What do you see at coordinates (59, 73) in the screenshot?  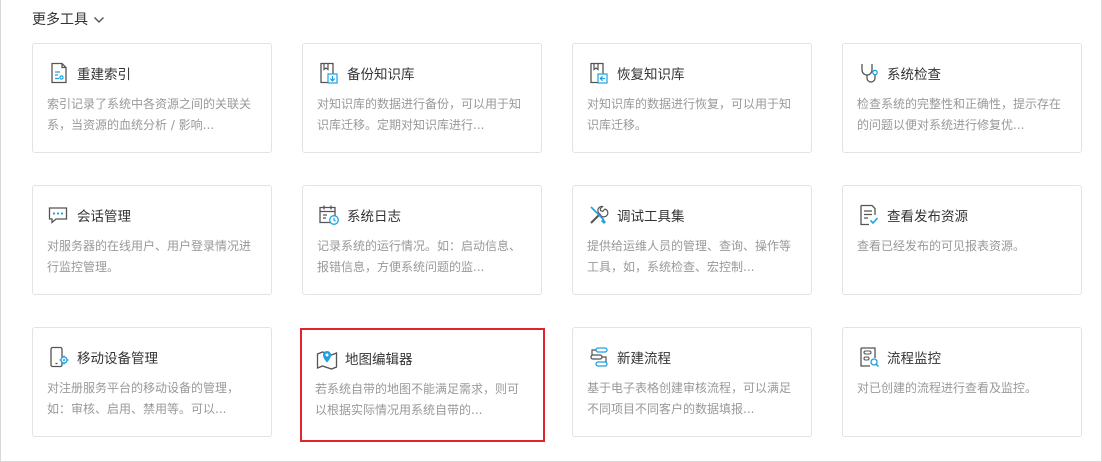 I see `rebuild-index-icon` at bounding box center [59, 73].